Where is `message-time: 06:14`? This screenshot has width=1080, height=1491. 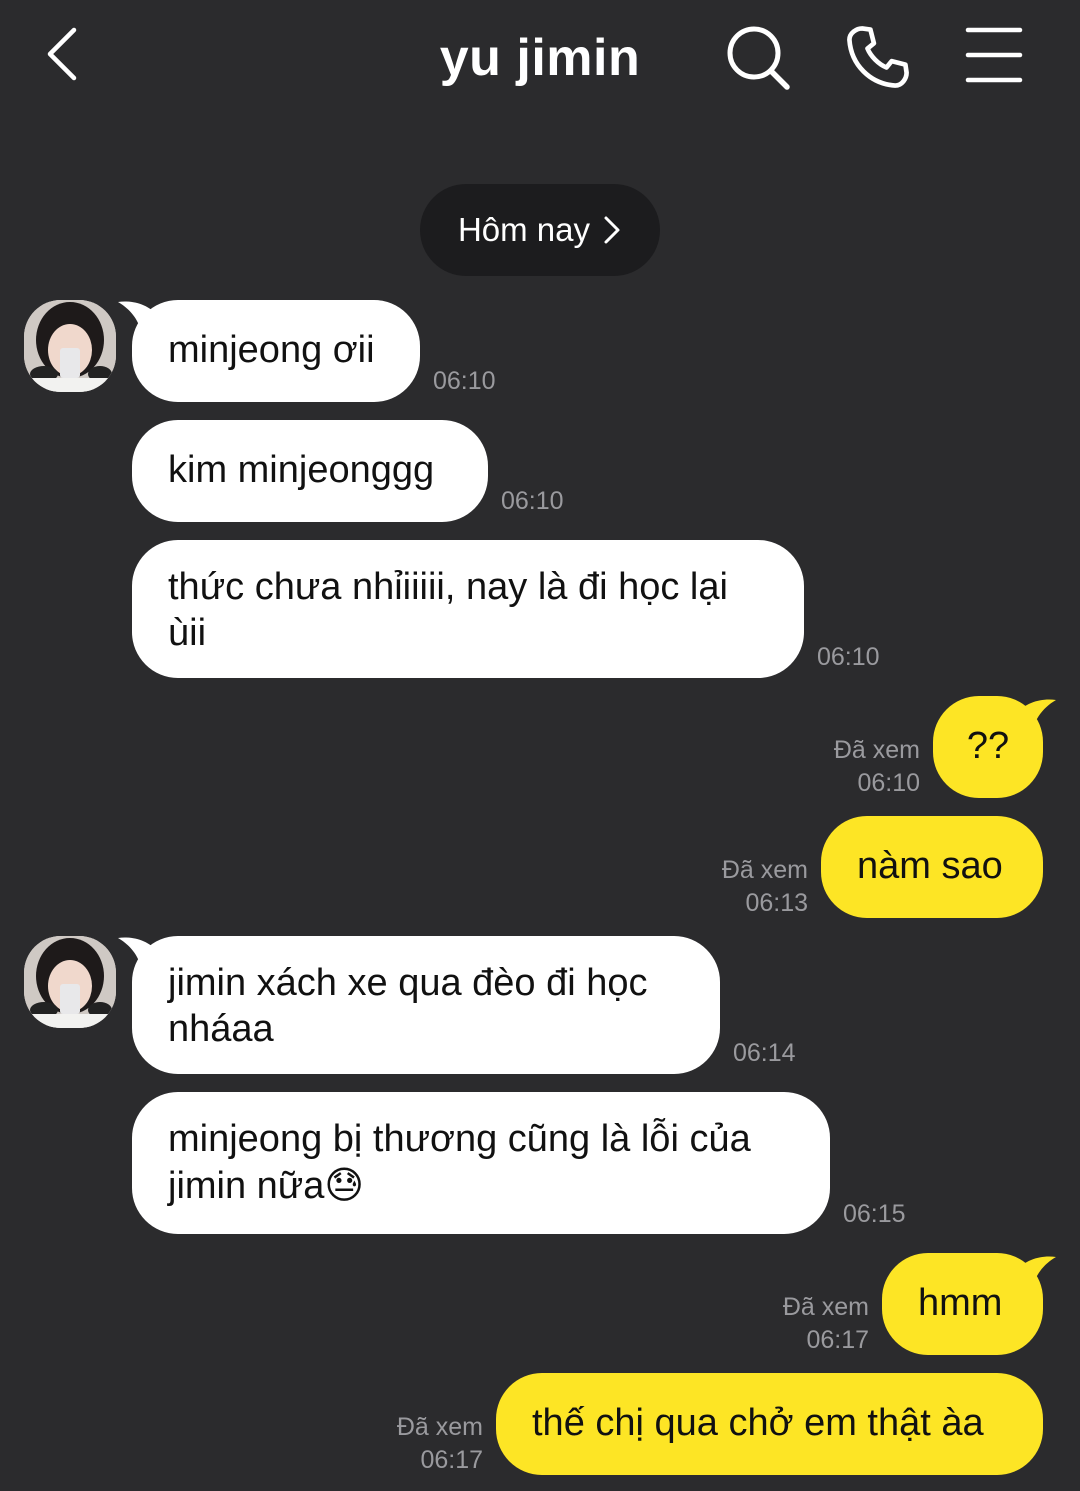 message-time: 06:14 is located at coordinates (764, 1053).